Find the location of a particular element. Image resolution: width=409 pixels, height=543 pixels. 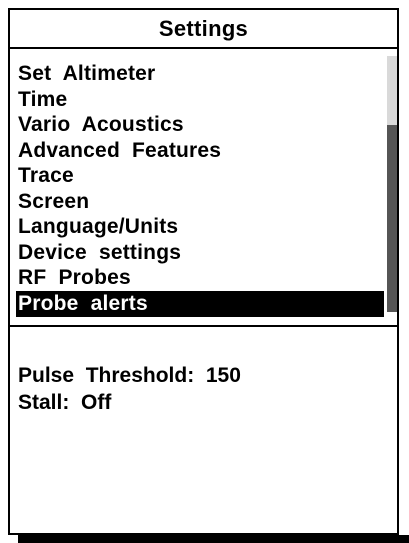

menu-item-screen: Screen is located at coordinates (200, 202).